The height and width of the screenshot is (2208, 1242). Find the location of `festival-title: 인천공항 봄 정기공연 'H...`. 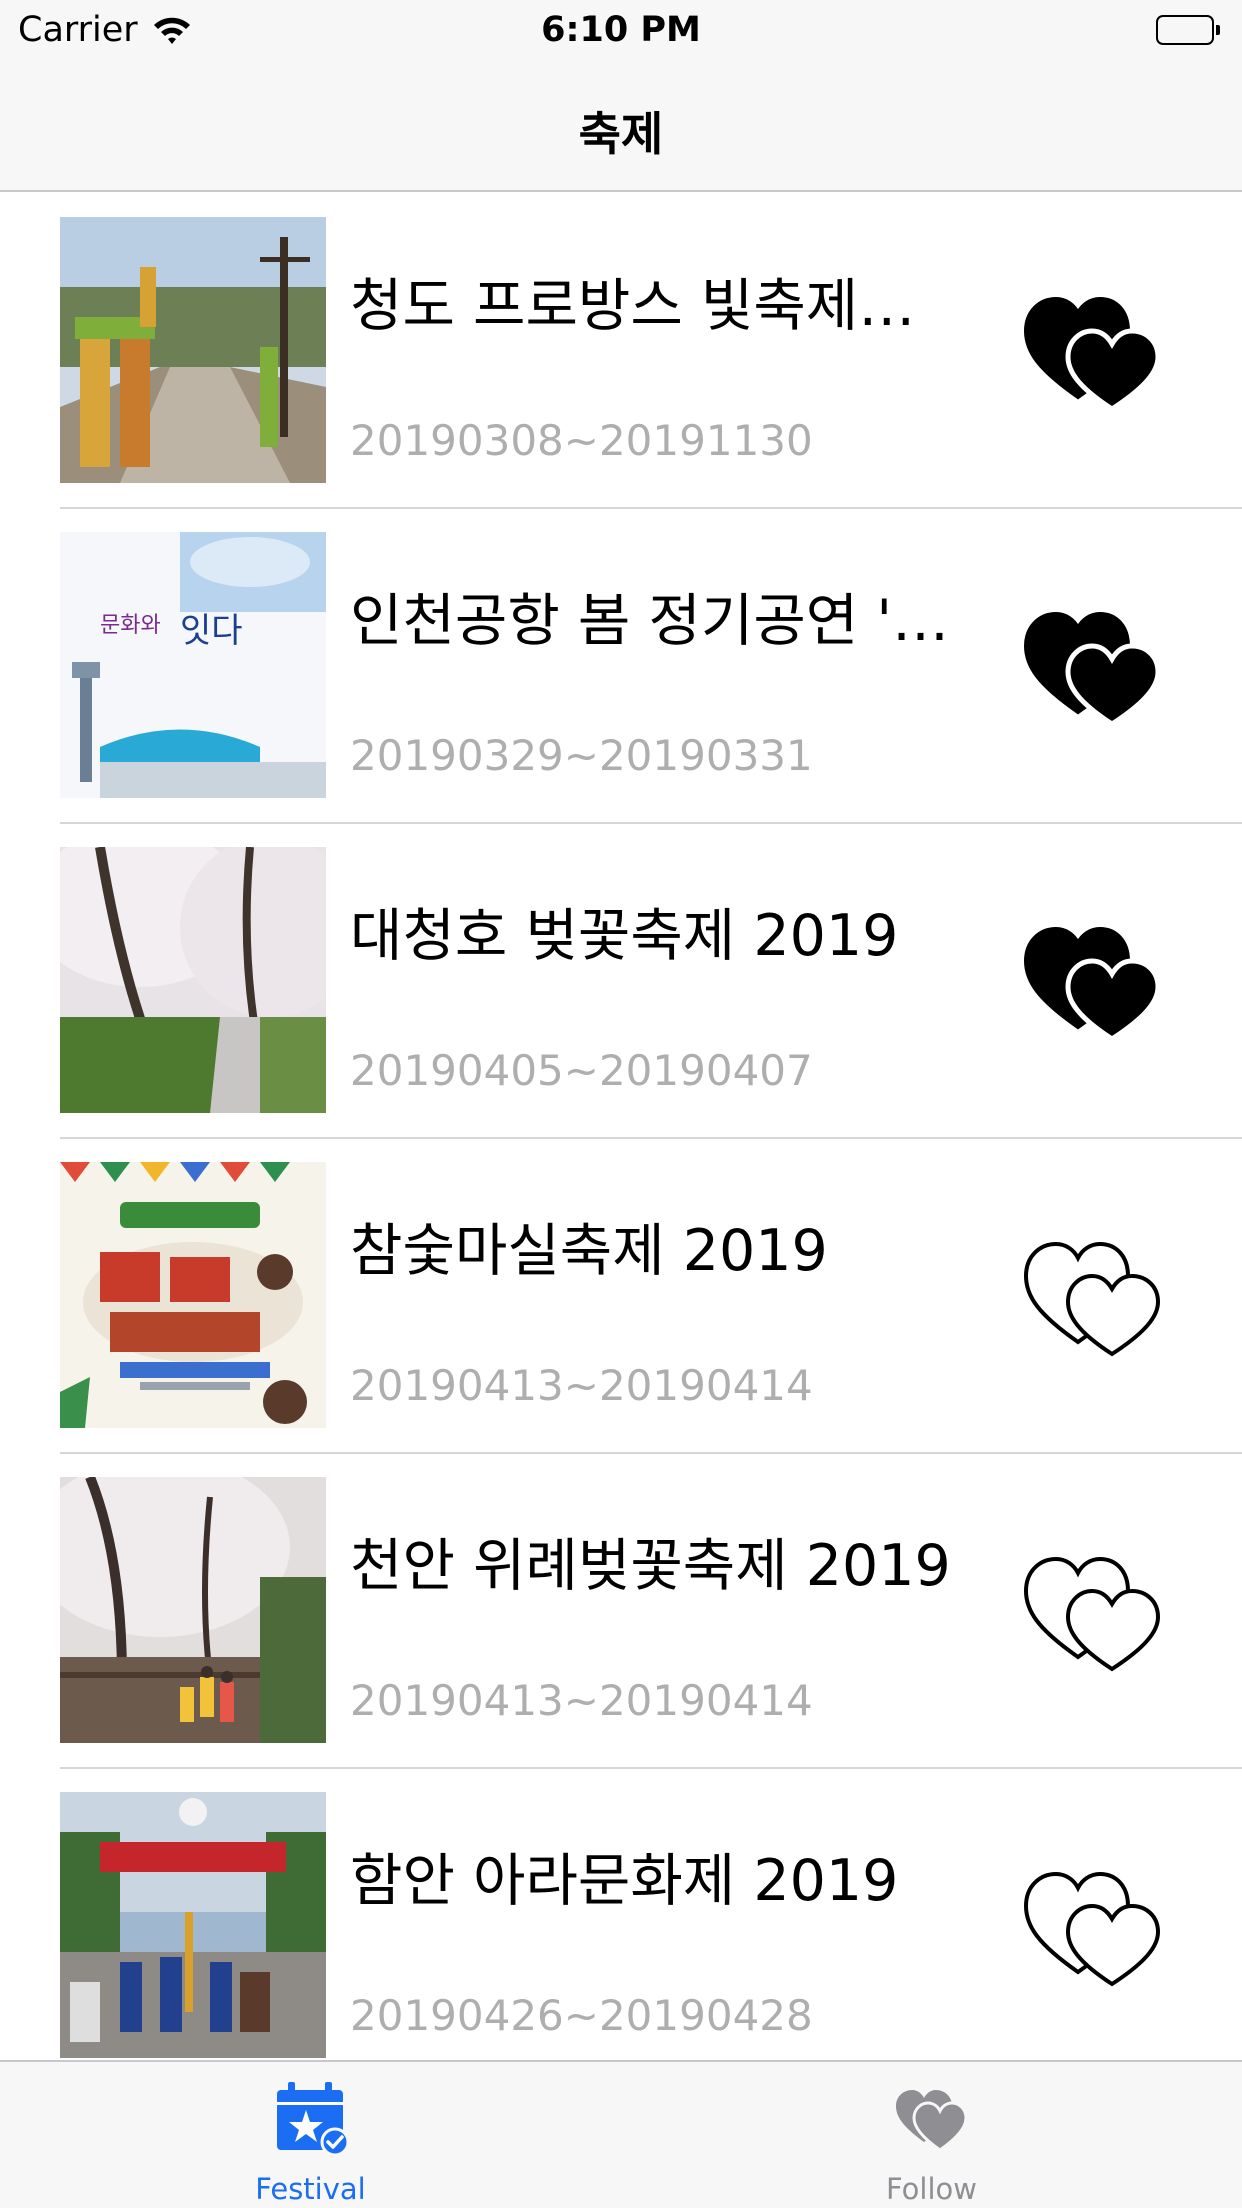

festival-title: 인천공항 봄 정기공연 'H... is located at coordinates (655, 621).